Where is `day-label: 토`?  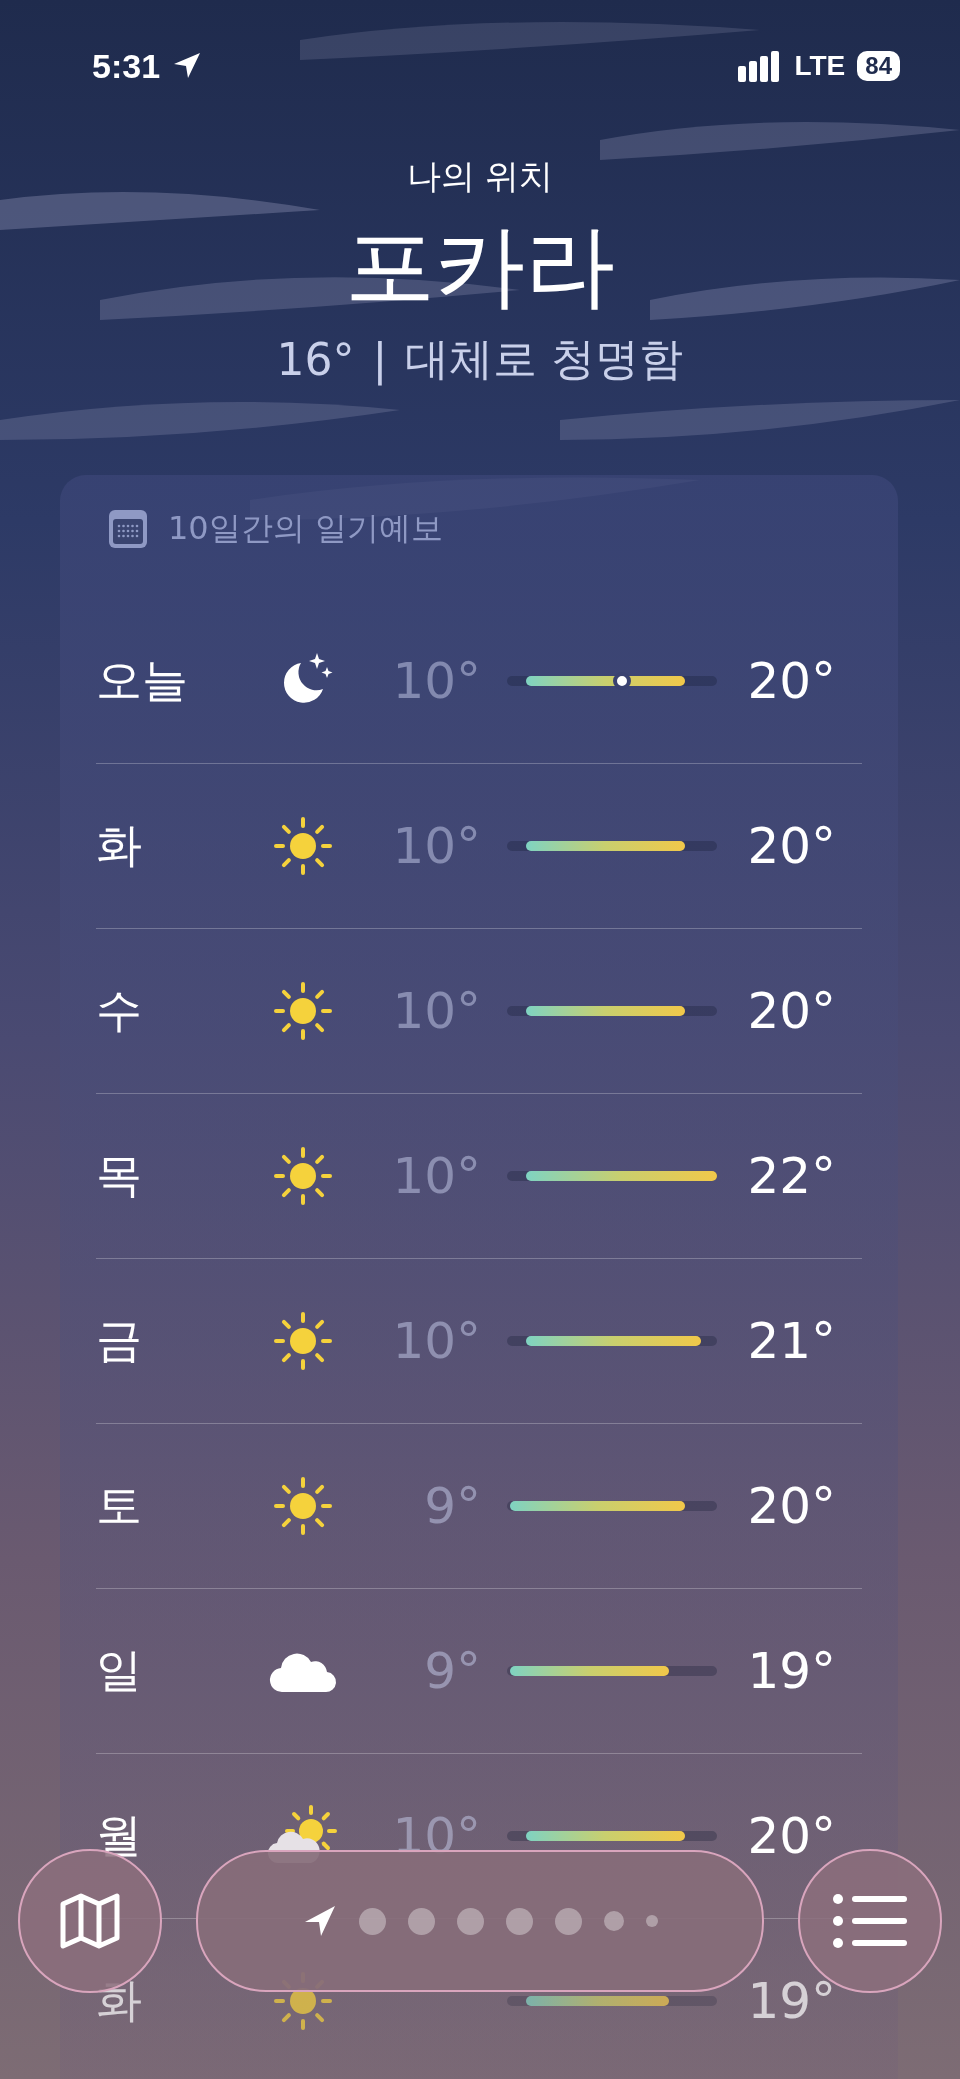 day-label: 토 is located at coordinates (119, 1505).